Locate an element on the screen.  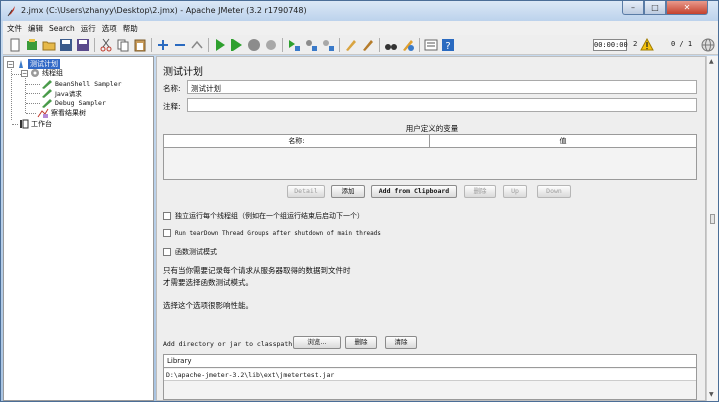
up-button: Up is located at coordinates (515, 191).